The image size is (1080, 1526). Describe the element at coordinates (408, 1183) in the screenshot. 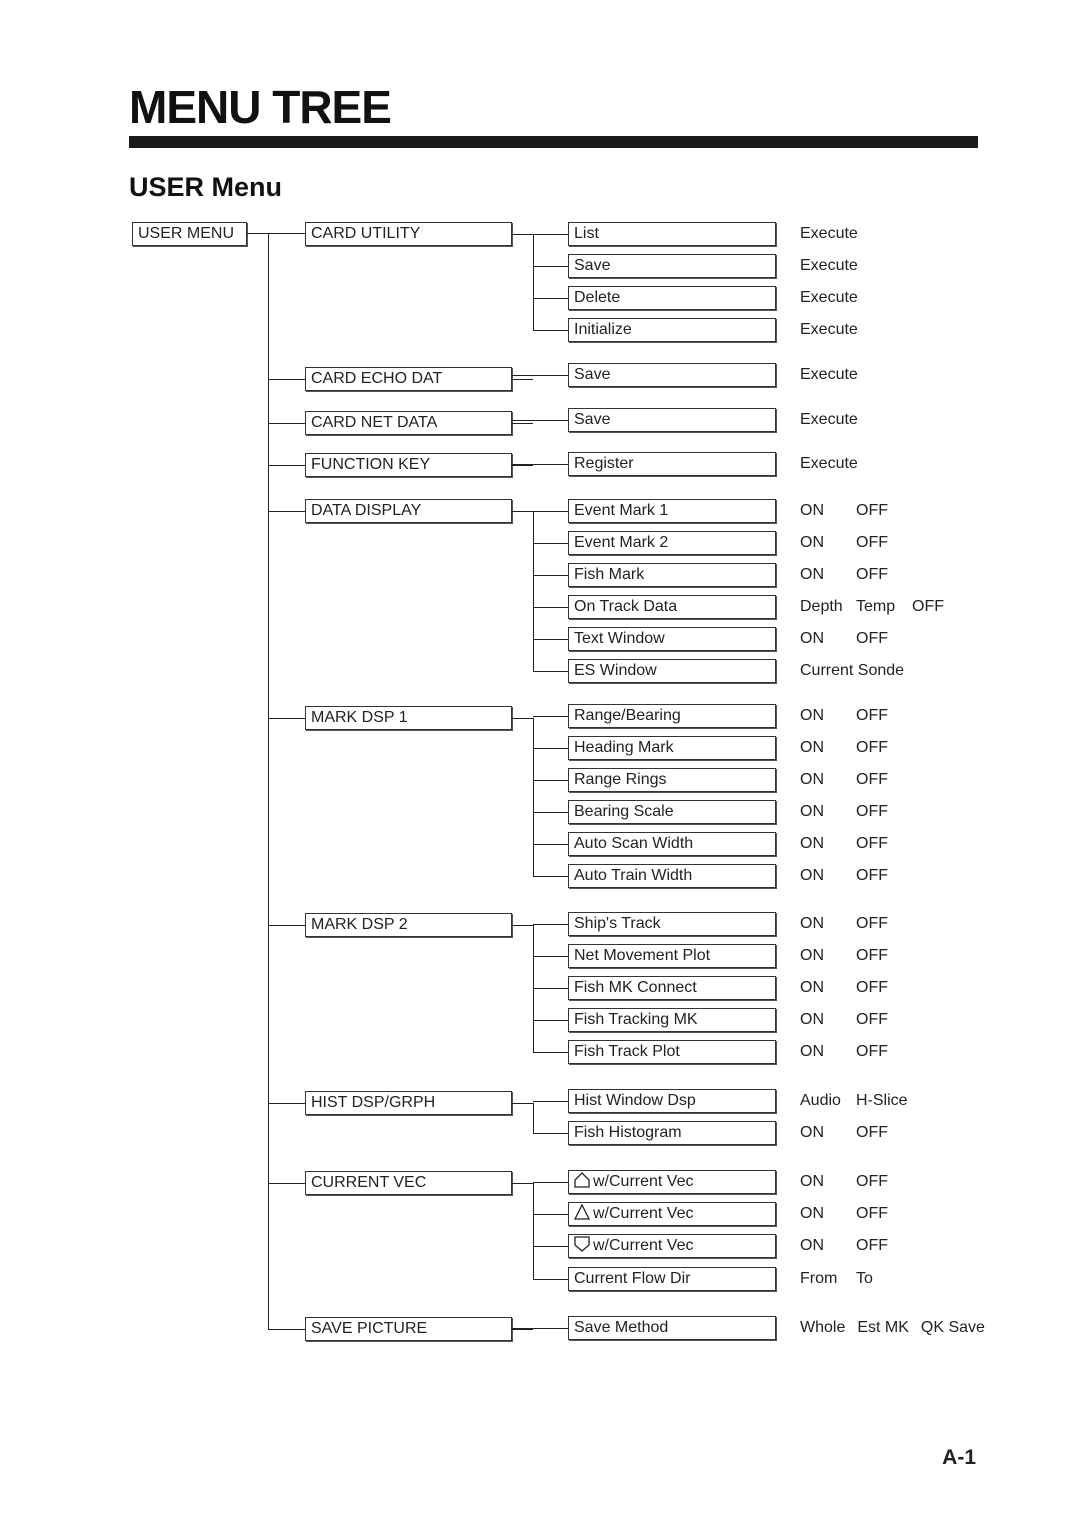

I see `submenu-box: CURRENT VEC` at that location.